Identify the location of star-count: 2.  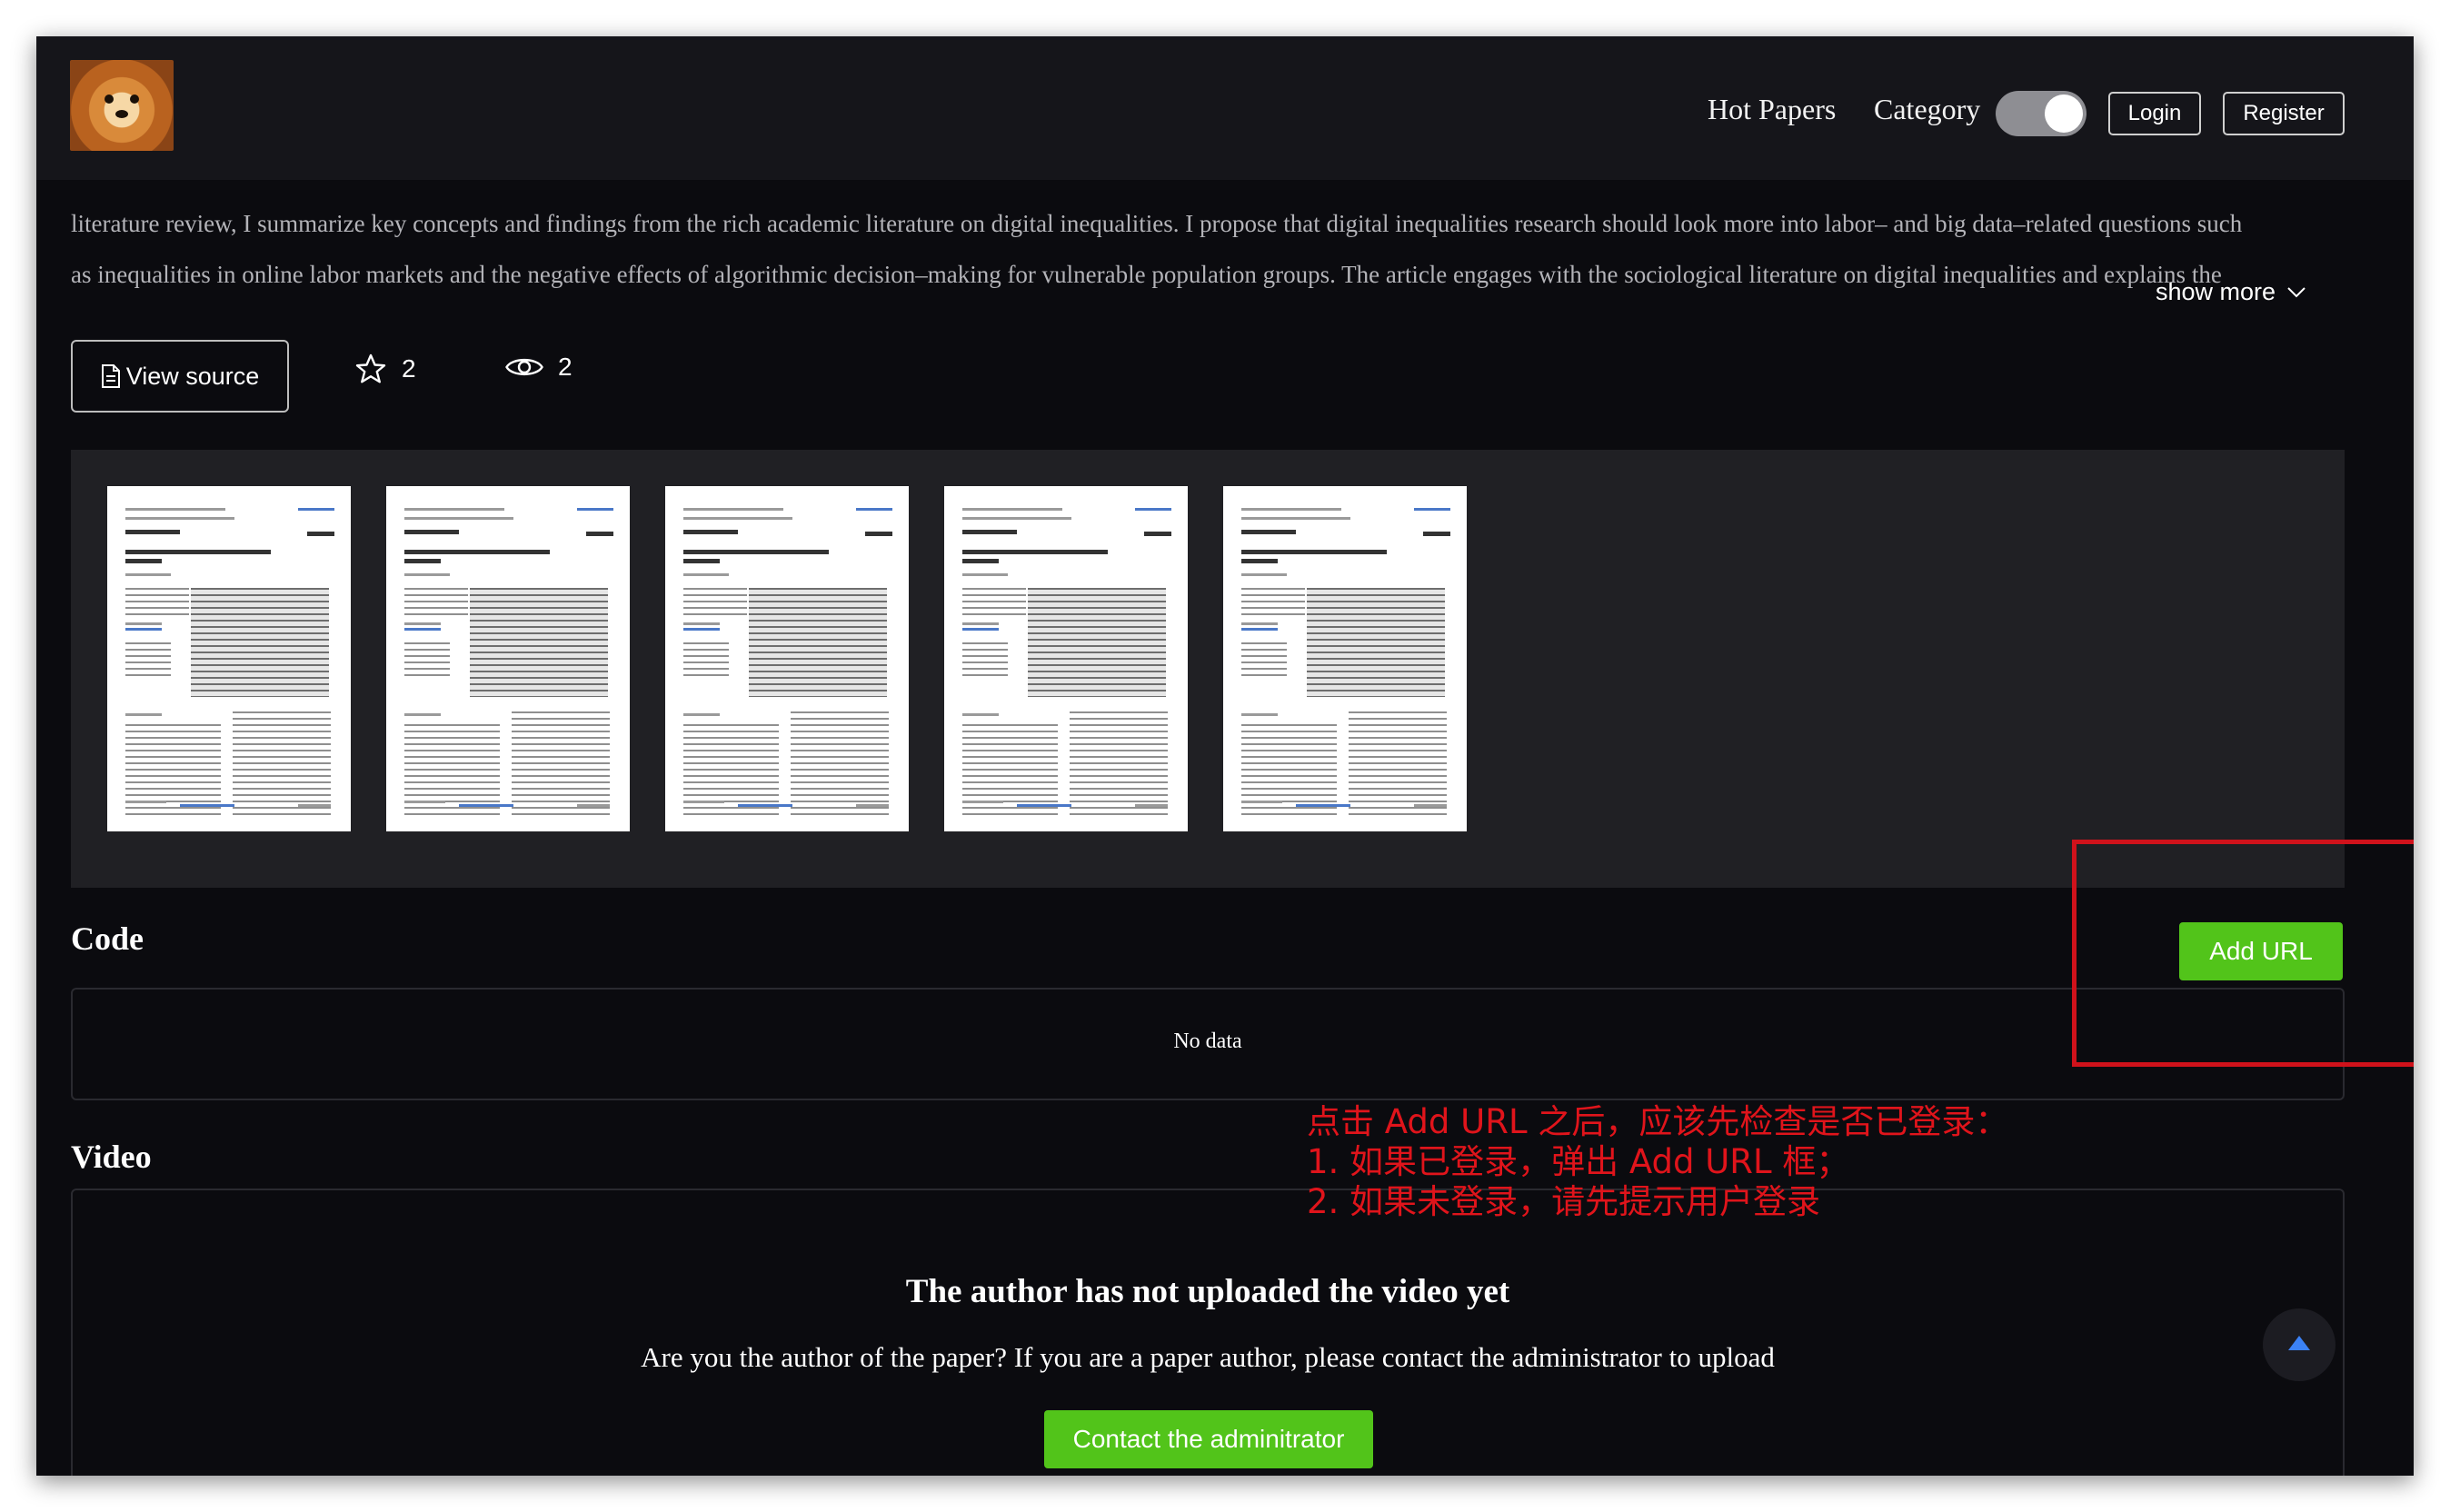
(385, 369).